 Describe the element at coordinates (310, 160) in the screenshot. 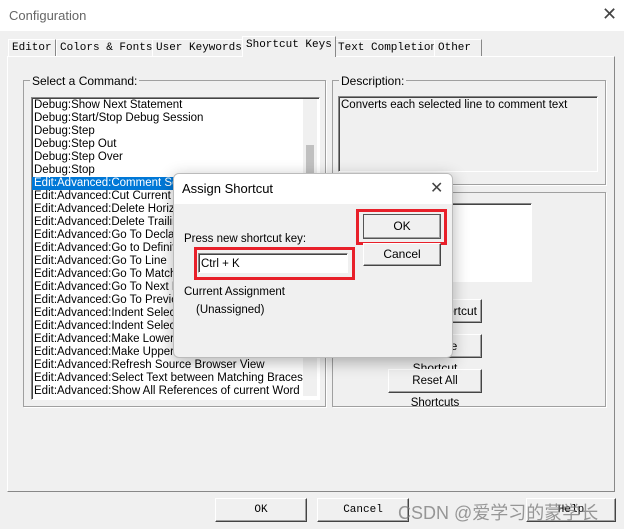

I see `scrollbar-thumb` at that location.